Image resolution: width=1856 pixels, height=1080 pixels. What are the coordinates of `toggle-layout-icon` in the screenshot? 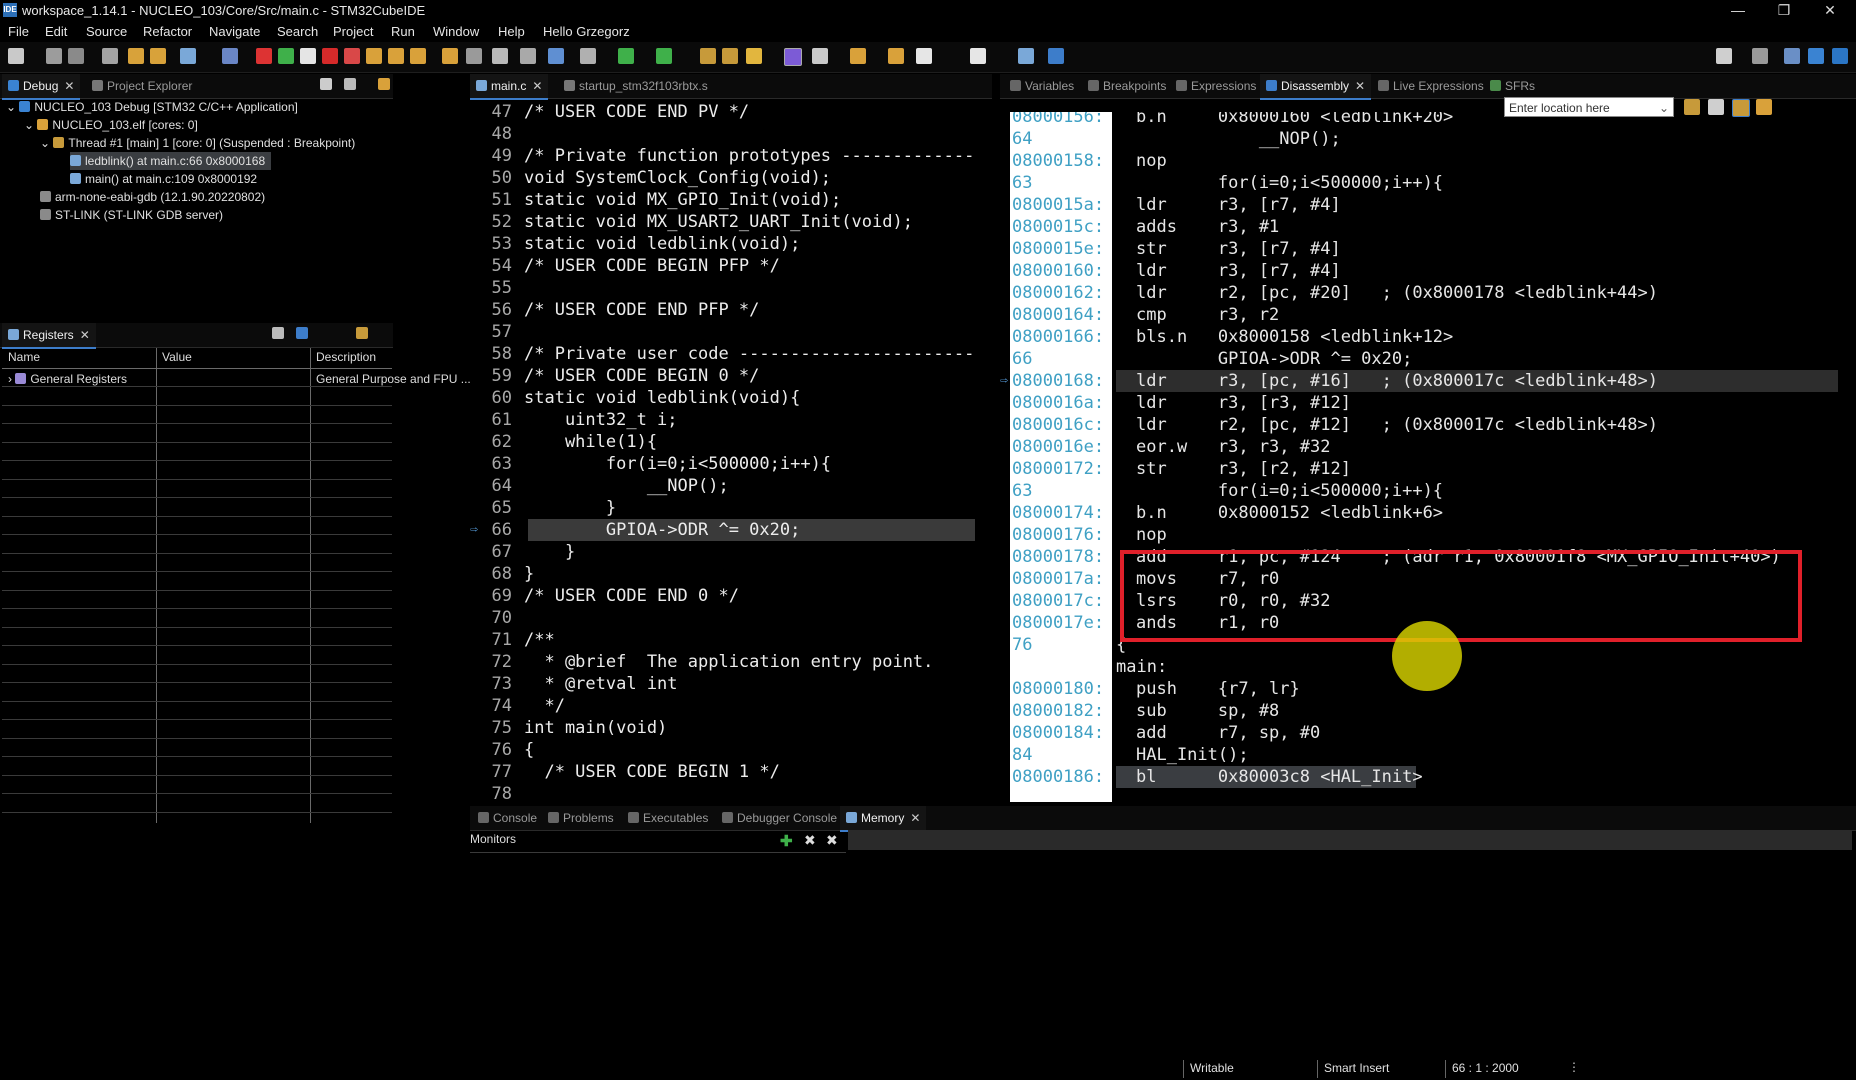 It's located at (302, 333).